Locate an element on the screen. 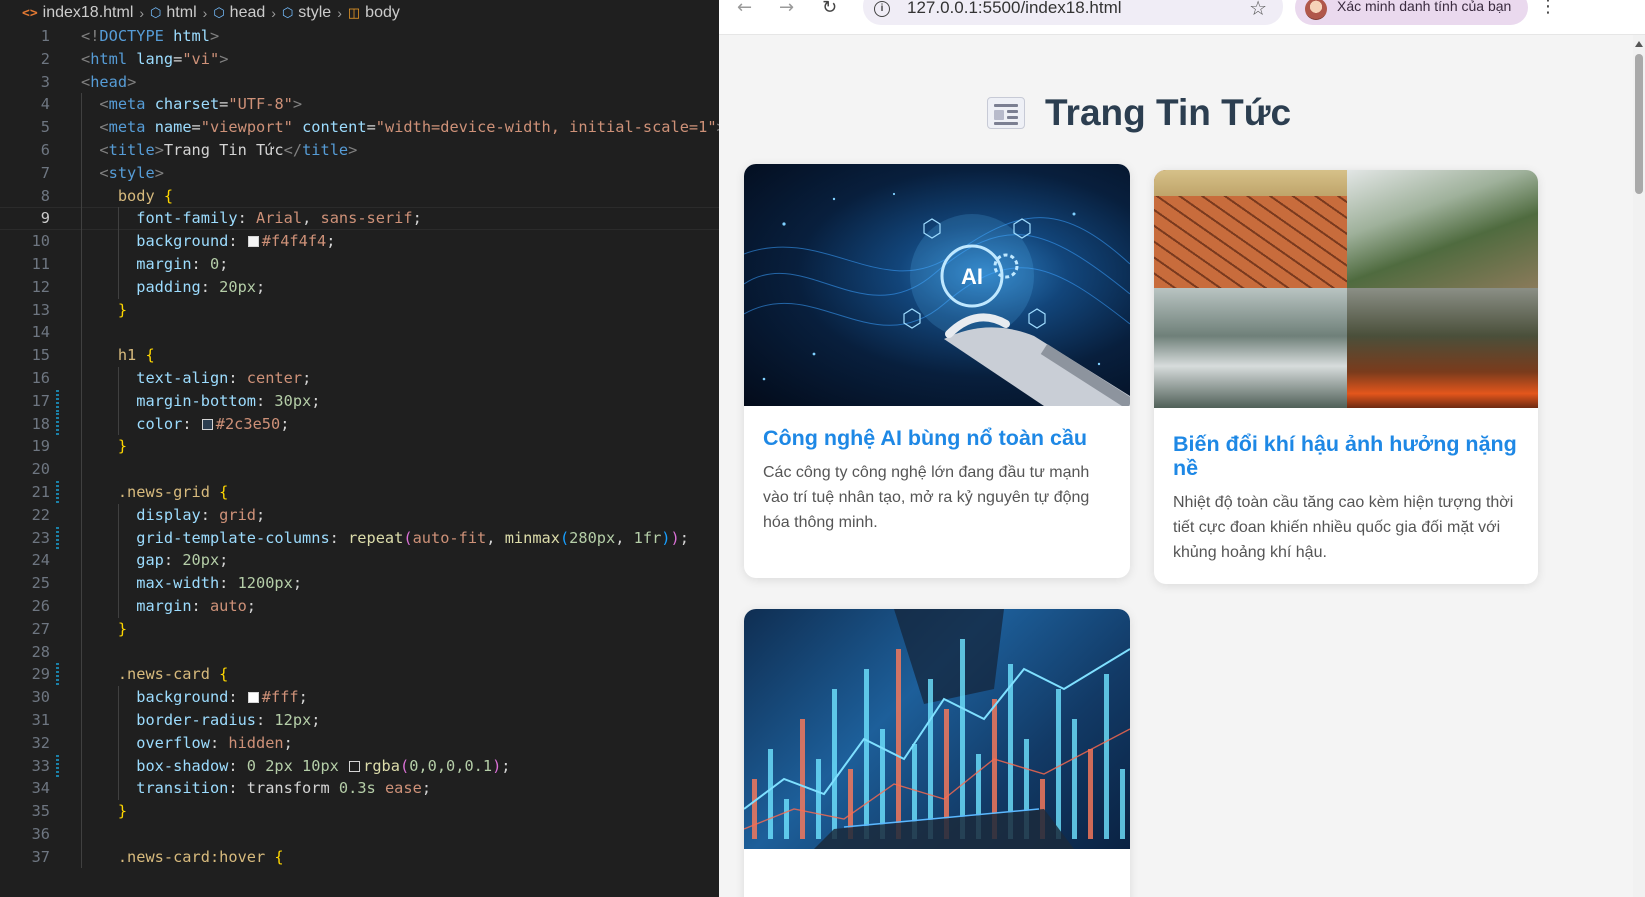  url-text: 127.0.0.1:5500/index18.html is located at coordinates (1014, 9).